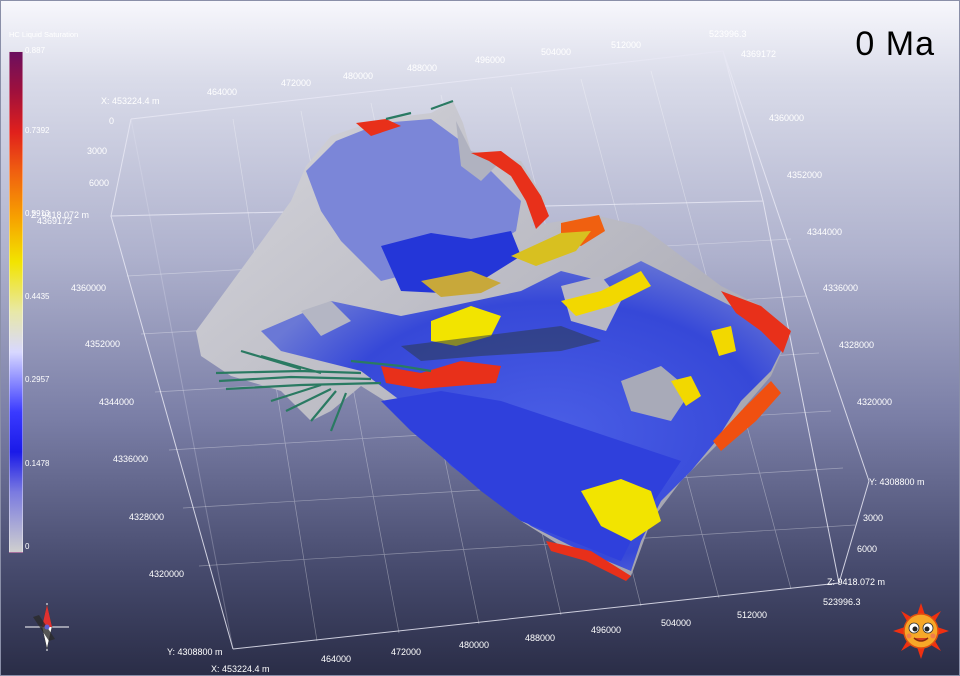 This screenshot has width=960, height=676. Describe the element at coordinates (856, 582) in the screenshot. I see `svg-text: Z: 9418.072 m` at that location.